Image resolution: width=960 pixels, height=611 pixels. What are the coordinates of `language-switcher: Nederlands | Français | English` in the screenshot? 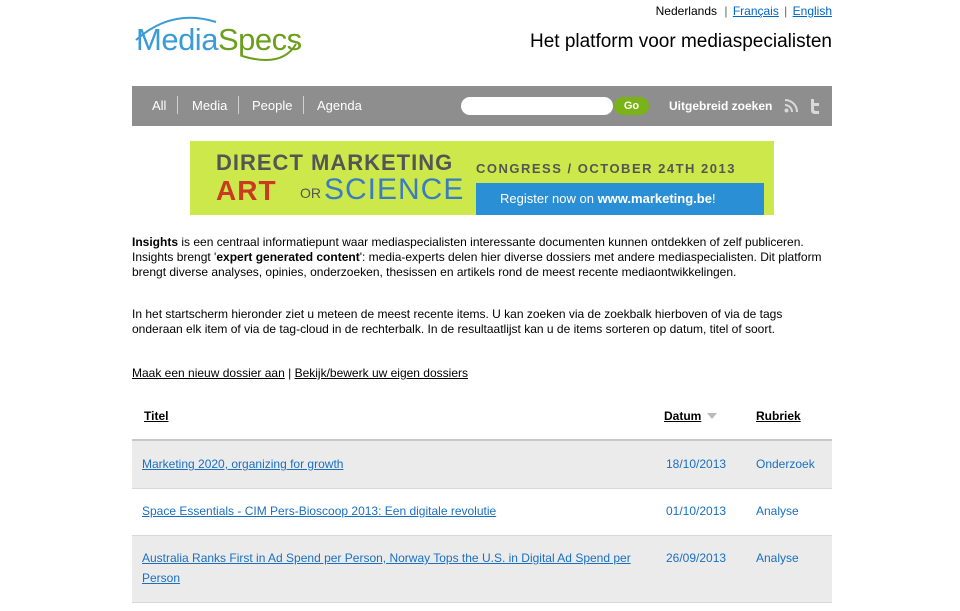 It's located at (743, 11).